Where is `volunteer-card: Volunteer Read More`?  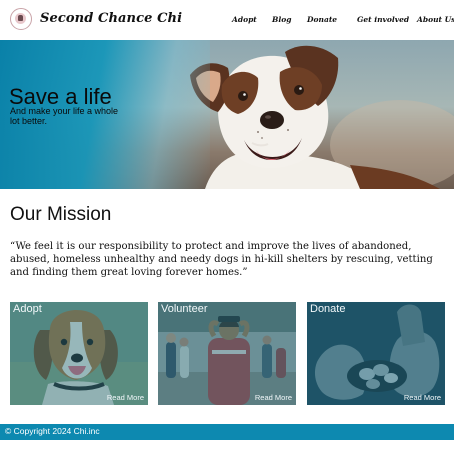 volunteer-card: Volunteer Read More is located at coordinates (227, 353).